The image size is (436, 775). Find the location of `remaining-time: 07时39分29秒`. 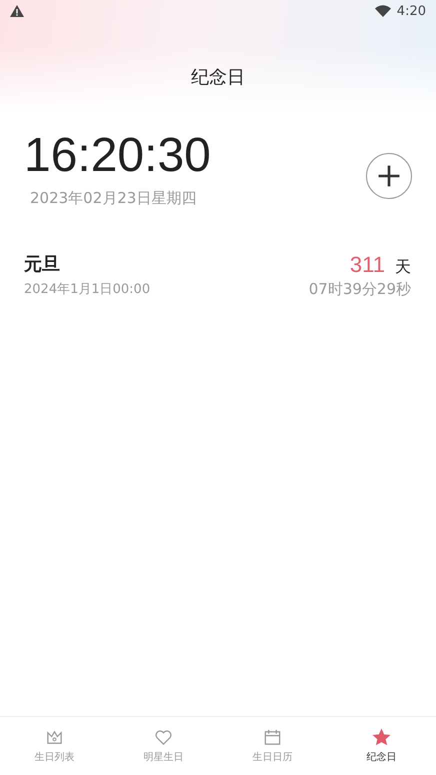

remaining-time: 07时39分29秒 is located at coordinates (359, 289).